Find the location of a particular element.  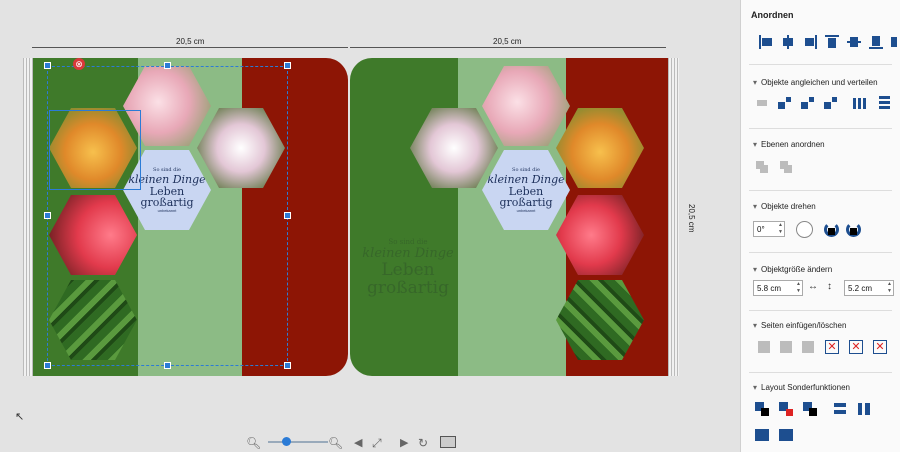

panel-title: Anordnen is located at coordinates (772, 15).